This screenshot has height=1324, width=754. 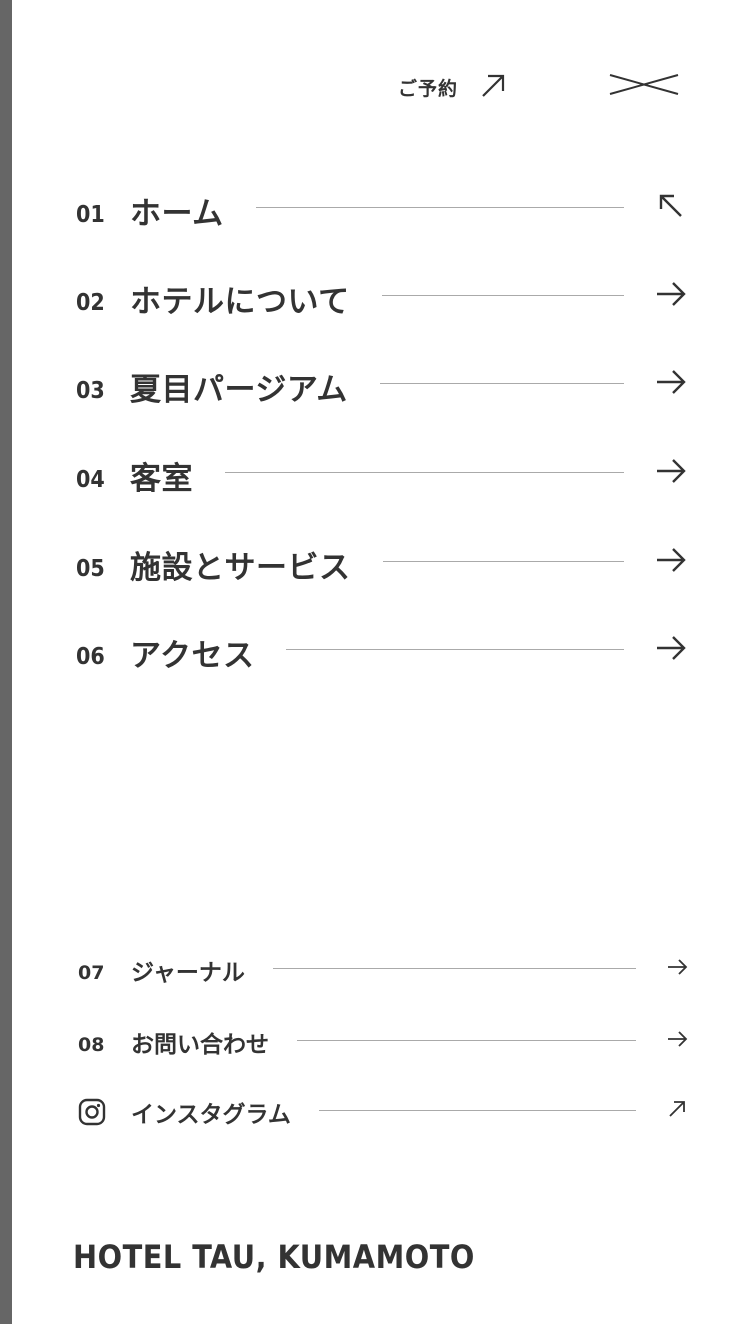 What do you see at coordinates (240, 301) in the screenshot?
I see `nav-item-label: ホテルについて` at bounding box center [240, 301].